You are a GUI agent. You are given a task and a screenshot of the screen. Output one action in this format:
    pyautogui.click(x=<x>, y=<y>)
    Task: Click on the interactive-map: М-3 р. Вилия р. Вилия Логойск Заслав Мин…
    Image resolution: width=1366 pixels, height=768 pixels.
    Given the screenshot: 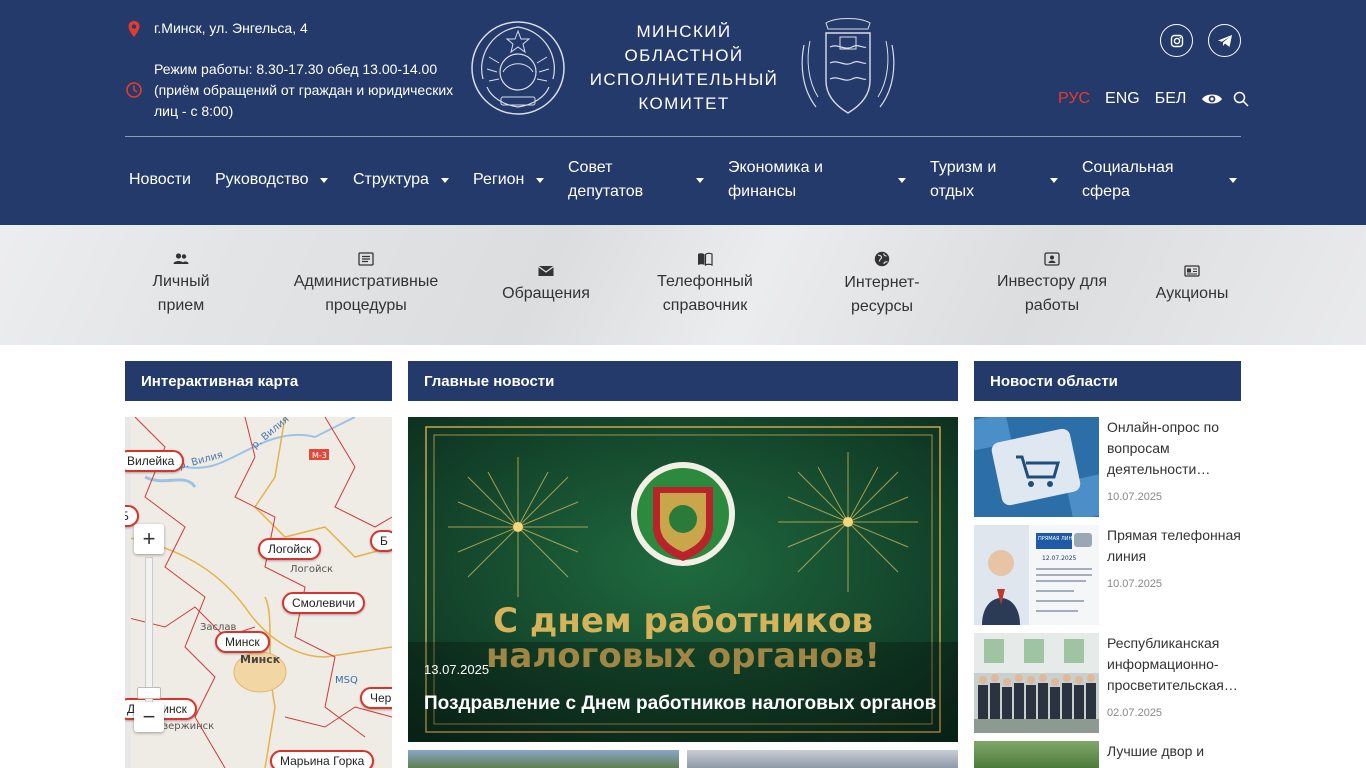 What is the action you would take?
    pyautogui.click(x=258, y=592)
    